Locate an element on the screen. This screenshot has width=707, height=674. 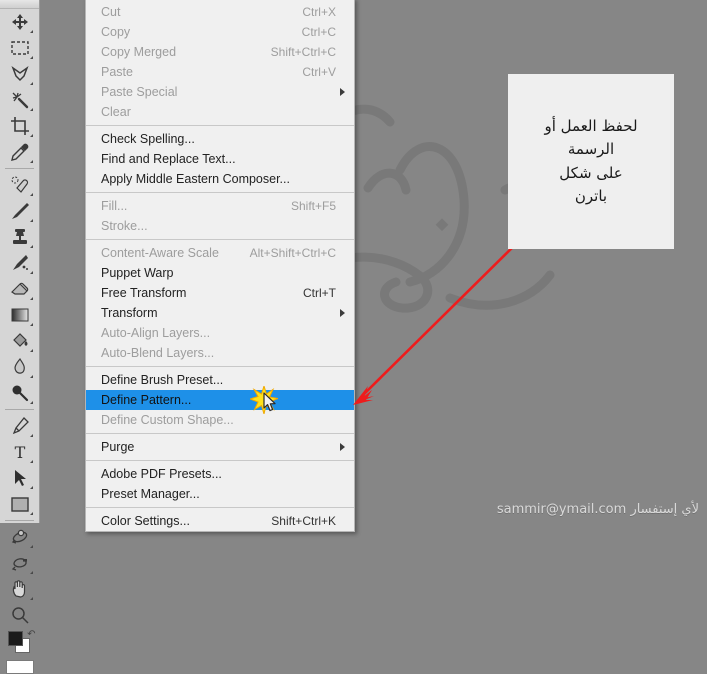
paint-bucket-tool is located at coordinates (20, 341).